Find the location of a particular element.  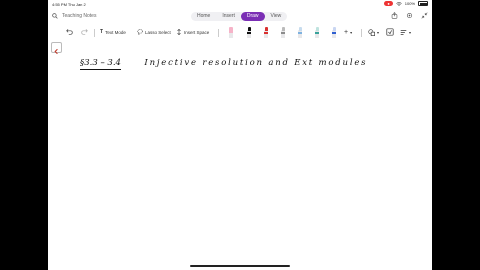

battery-percent: 100% is located at coordinates (409, 3).